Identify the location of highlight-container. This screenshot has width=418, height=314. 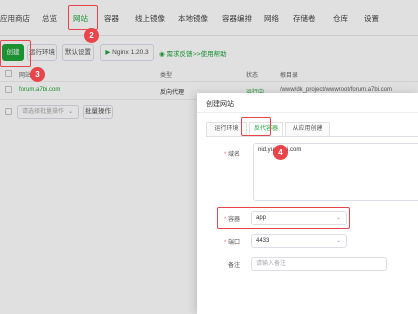
(283, 218).